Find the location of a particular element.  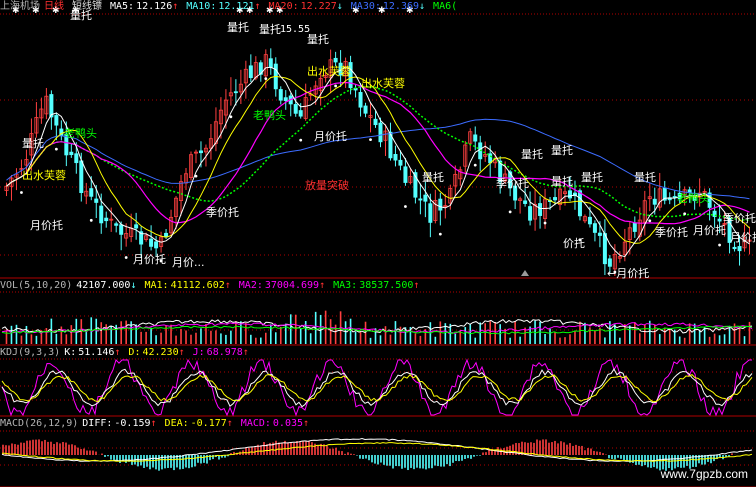

vol-arrow: ↓ is located at coordinates (133, 285).